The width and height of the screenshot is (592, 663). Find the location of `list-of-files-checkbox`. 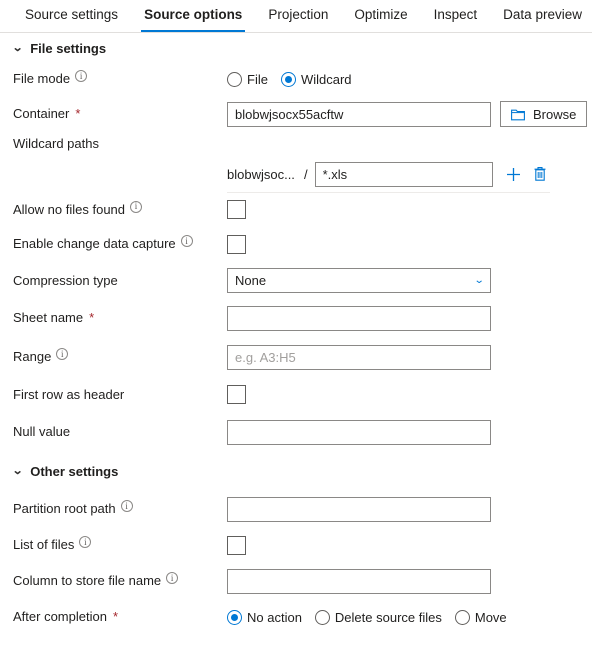

list-of-files-checkbox is located at coordinates (236, 545).